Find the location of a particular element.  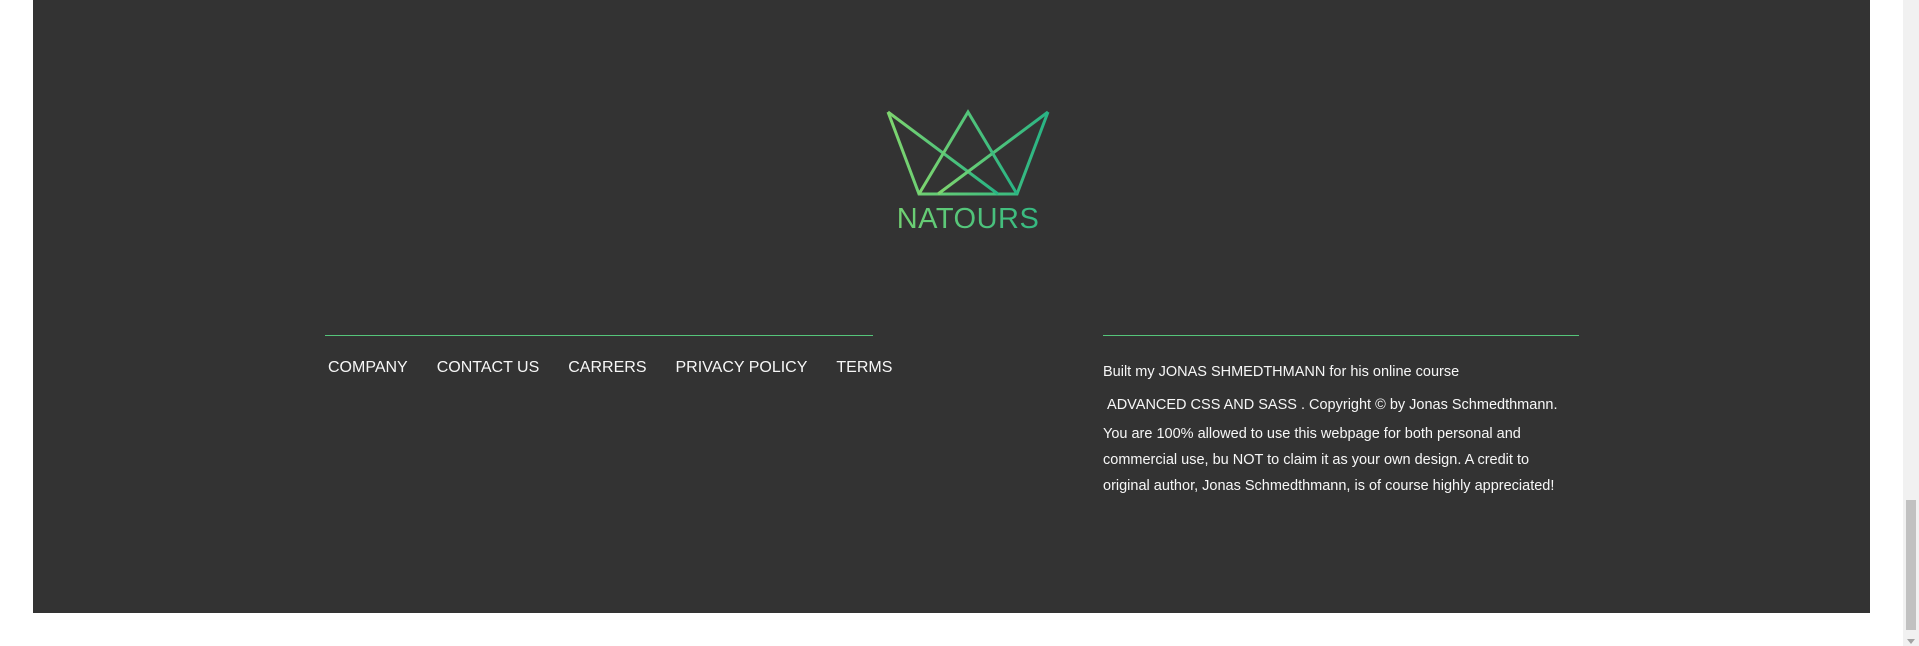

nav-link-company: COMPANY is located at coordinates (379, 368).